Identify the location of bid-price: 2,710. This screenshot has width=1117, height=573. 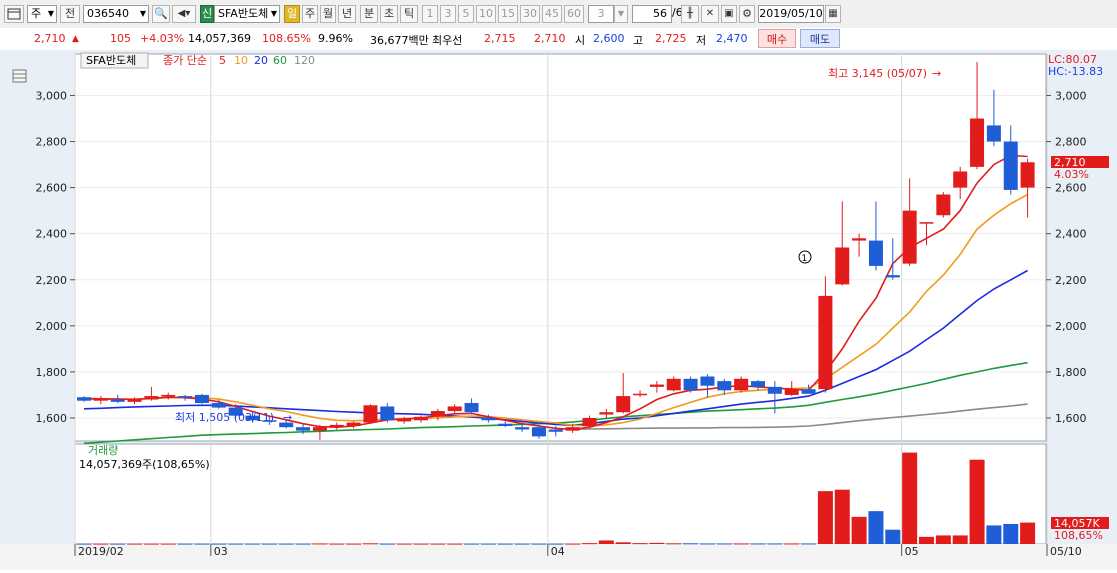
(550, 38).